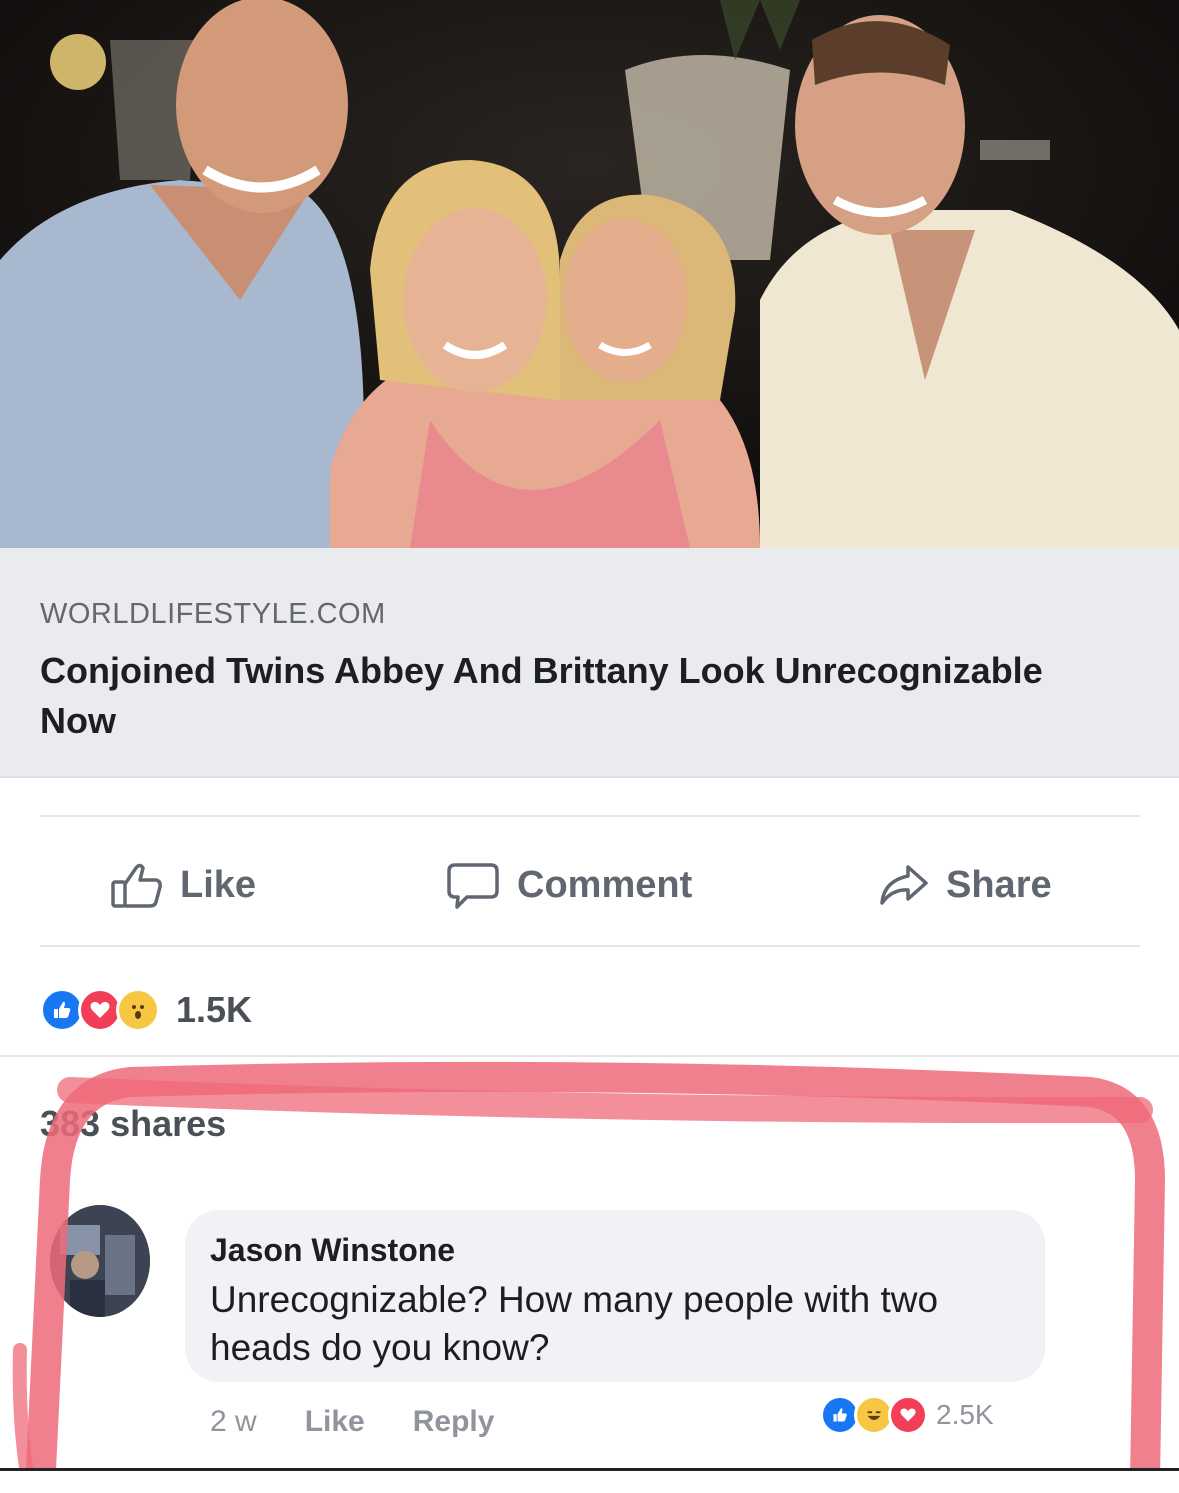 This screenshot has height=1493, width=1179. Describe the element at coordinates (214, 1009) in the screenshot. I see `reaction-count: 1.5K` at that location.